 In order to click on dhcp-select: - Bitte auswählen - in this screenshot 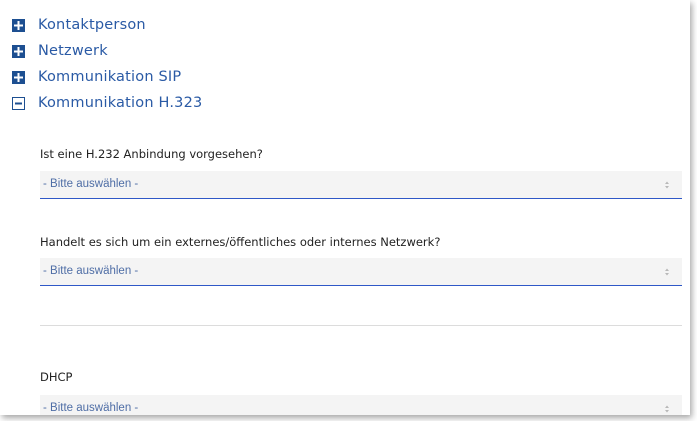, I will do `click(361, 405)`.